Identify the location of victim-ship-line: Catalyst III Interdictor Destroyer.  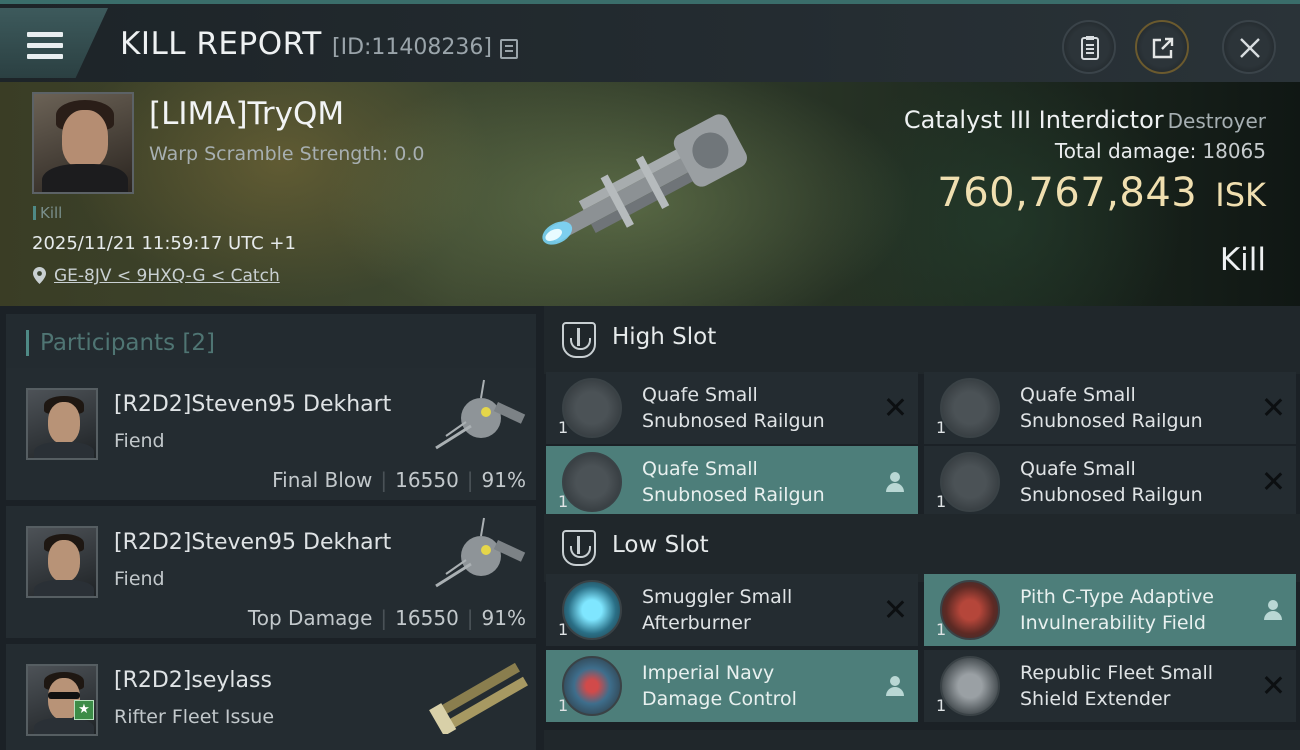
(1085, 120).